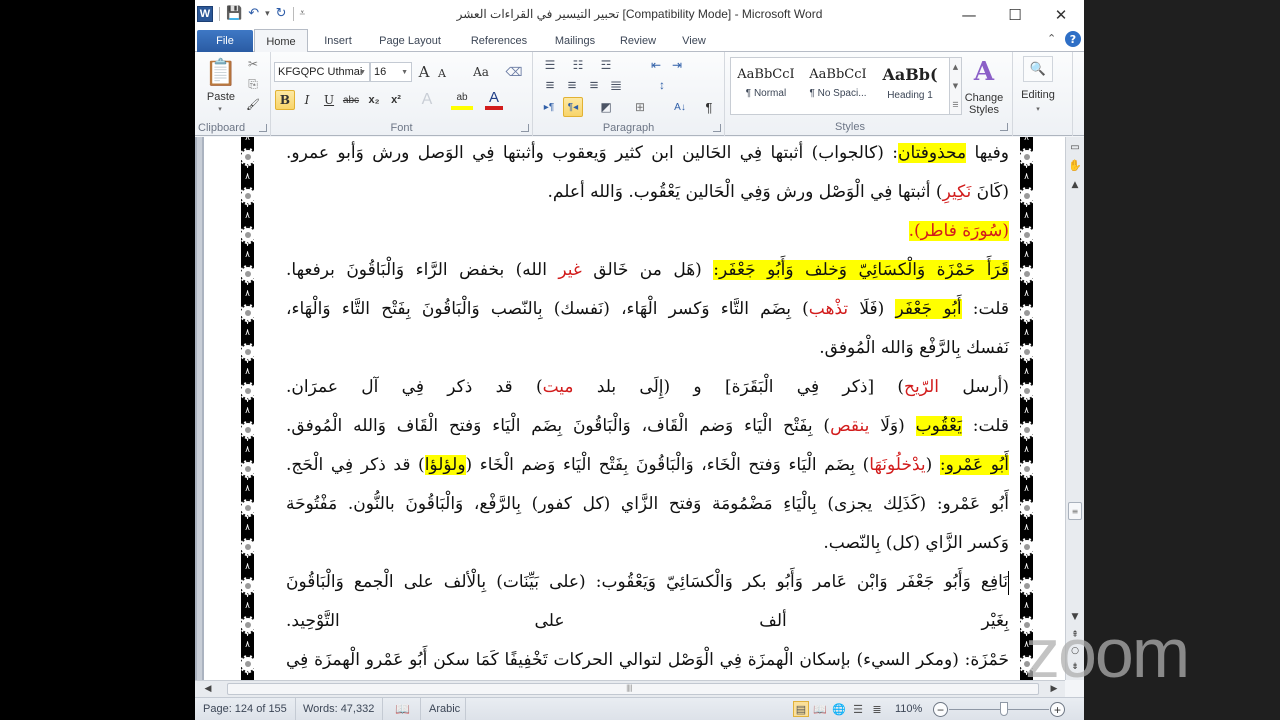 The image size is (1280, 720). Describe the element at coordinates (221, 97) in the screenshot. I see `paste-button: Paste` at that location.